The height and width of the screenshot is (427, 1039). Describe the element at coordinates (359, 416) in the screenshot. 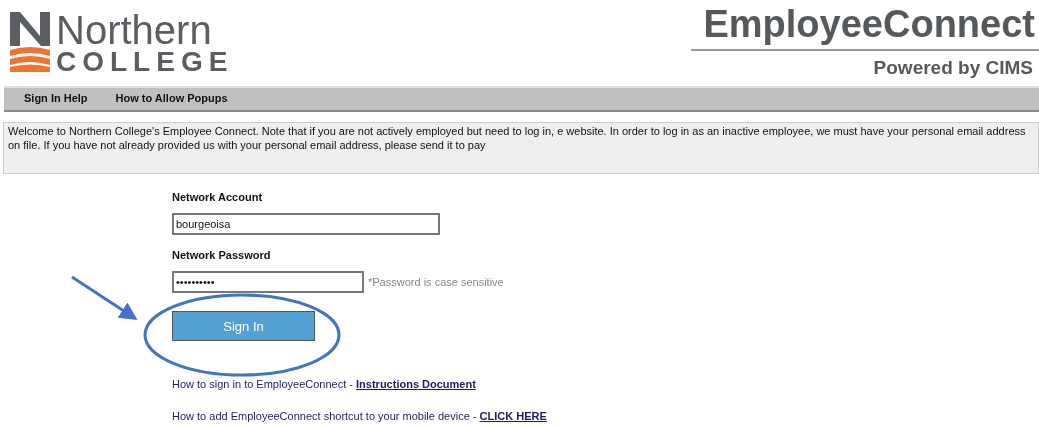

I see `help-text: How to add EmployeeConnect shortcut to your mobile device - CLICK HERE` at that location.